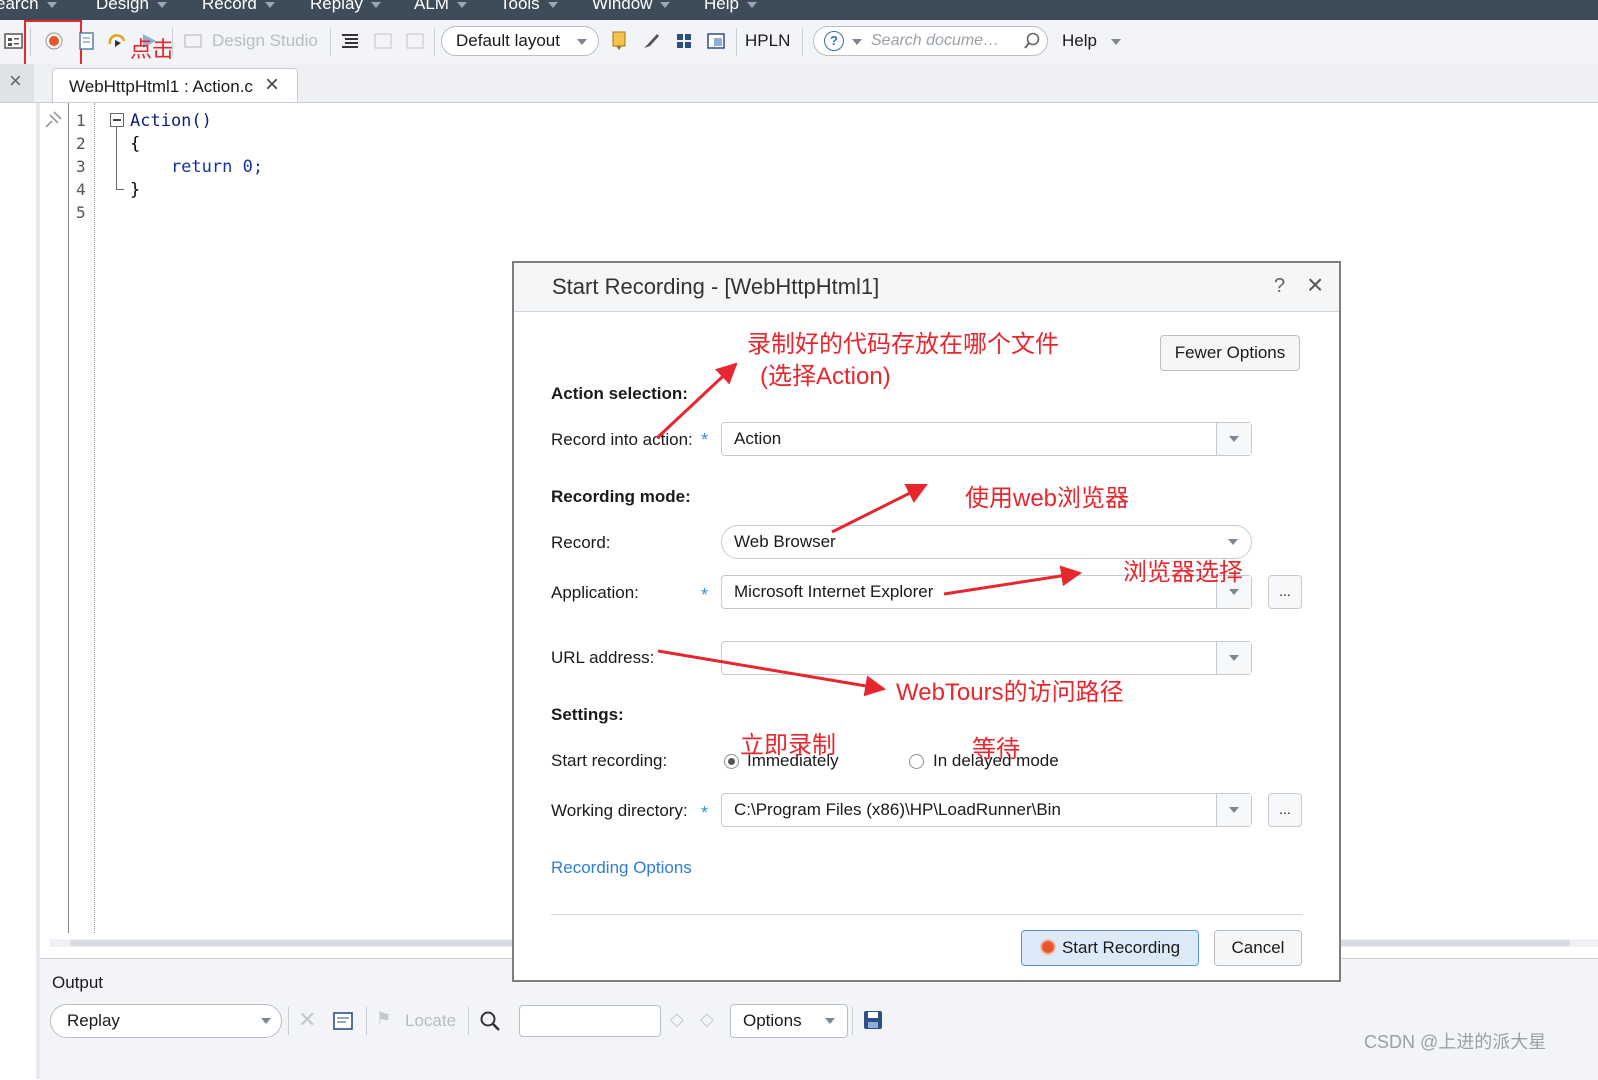  I want to click on annotation-web-browser: 使用web浏览器, so click(1047, 498).